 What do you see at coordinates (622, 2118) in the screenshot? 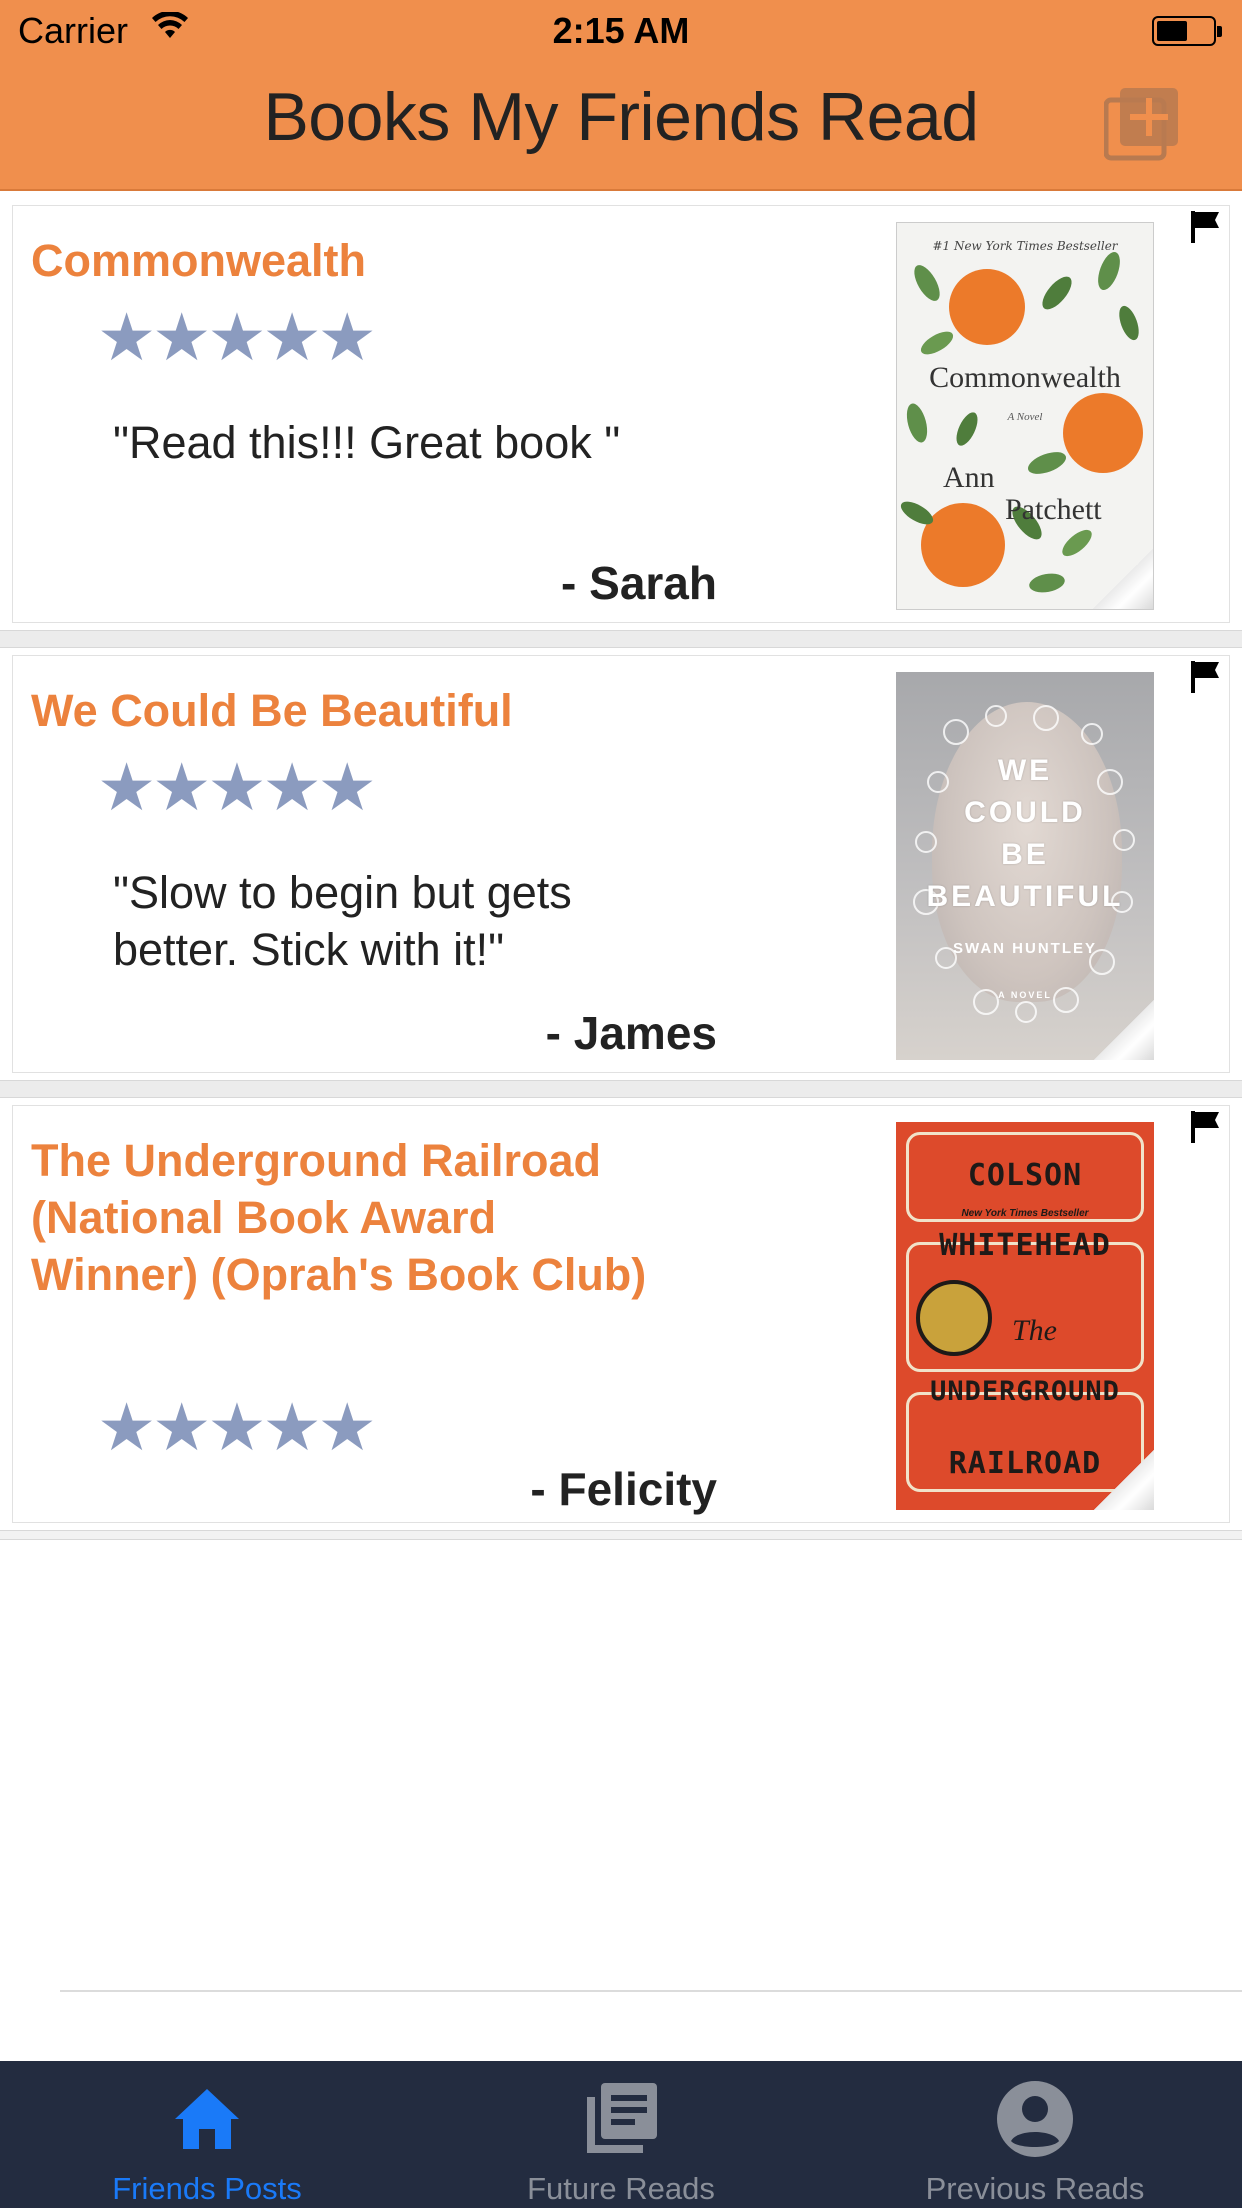
I see `stacked-documents-icon` at bounding box center [622, 2118].